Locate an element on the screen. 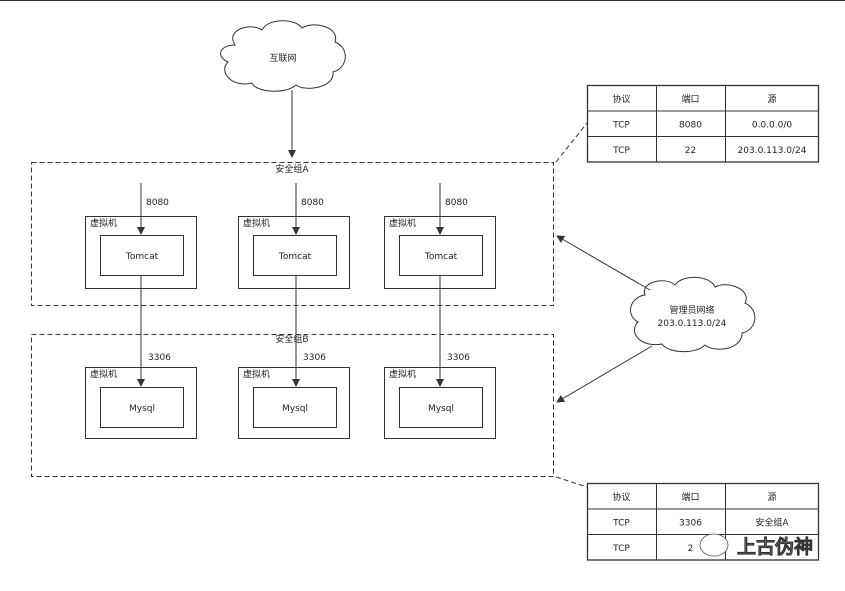 The image size is (845, 591). admin-arrow-b is located at coordinates (604, 374).